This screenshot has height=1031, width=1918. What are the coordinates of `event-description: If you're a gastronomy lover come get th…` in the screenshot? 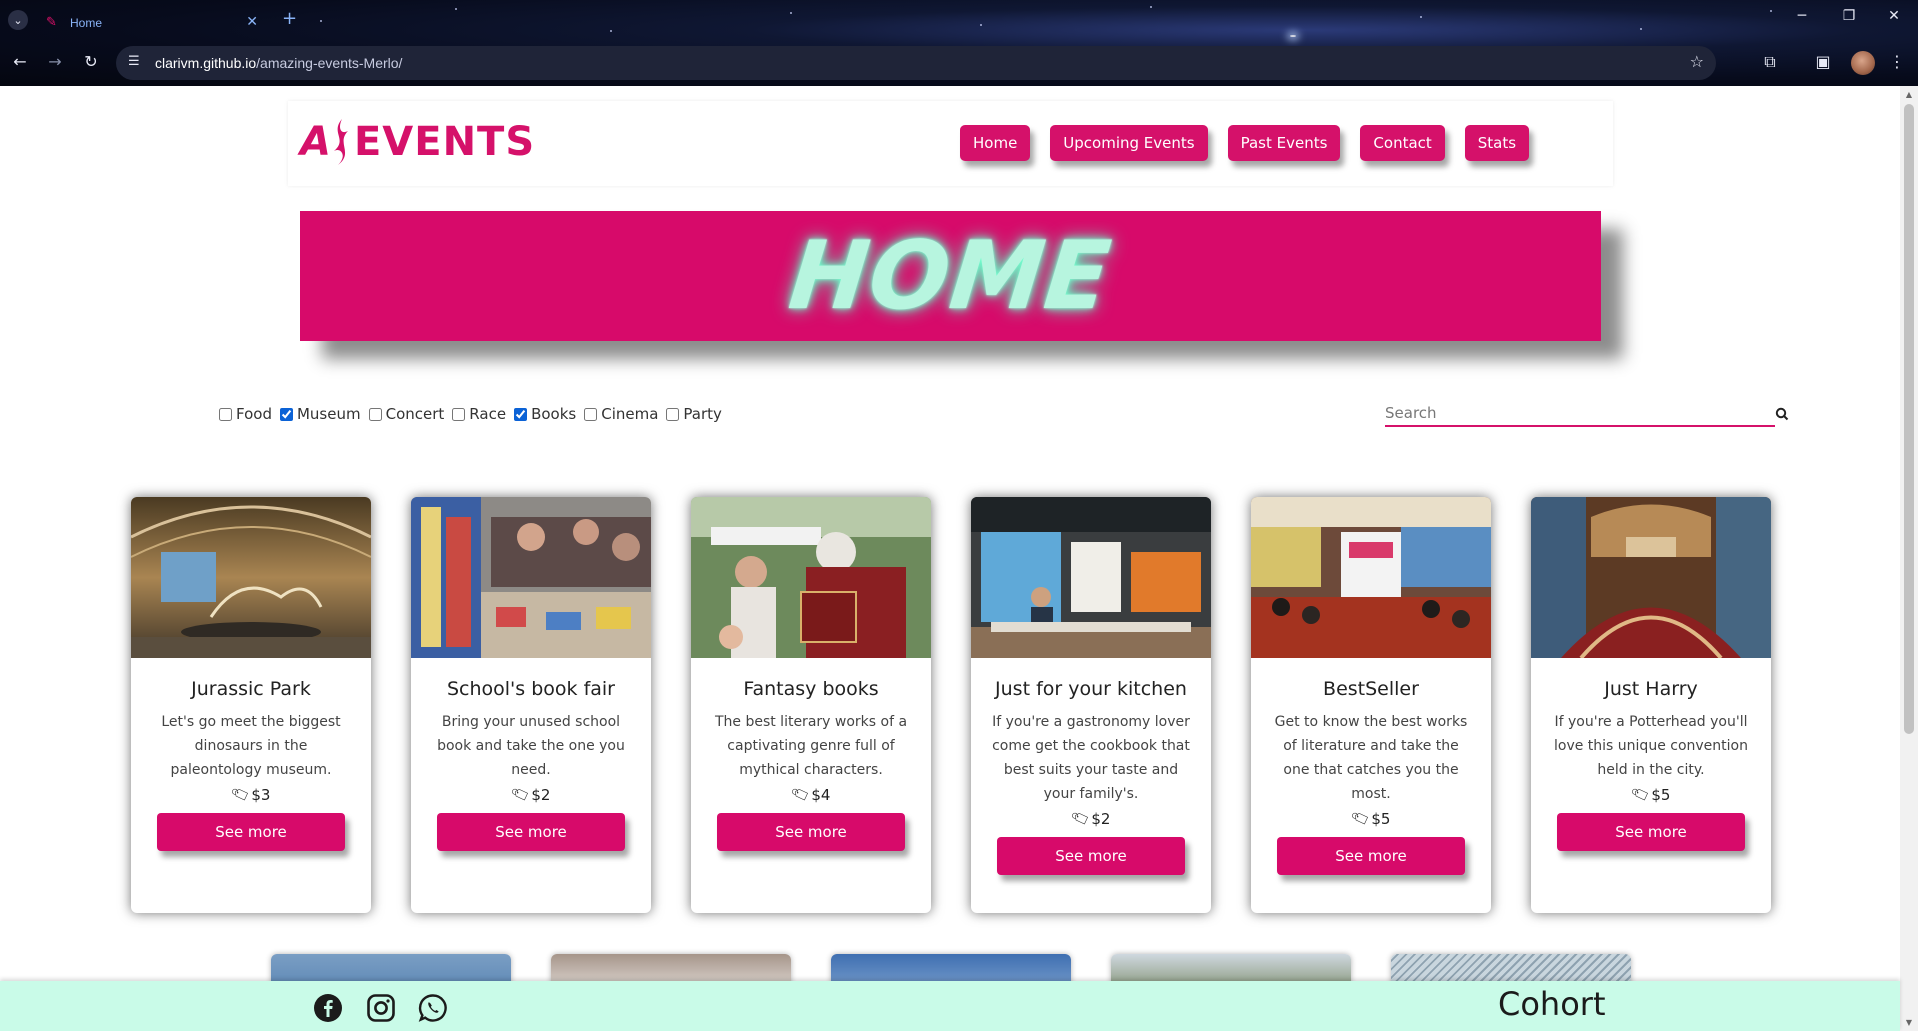 It's located at (1091, 758).